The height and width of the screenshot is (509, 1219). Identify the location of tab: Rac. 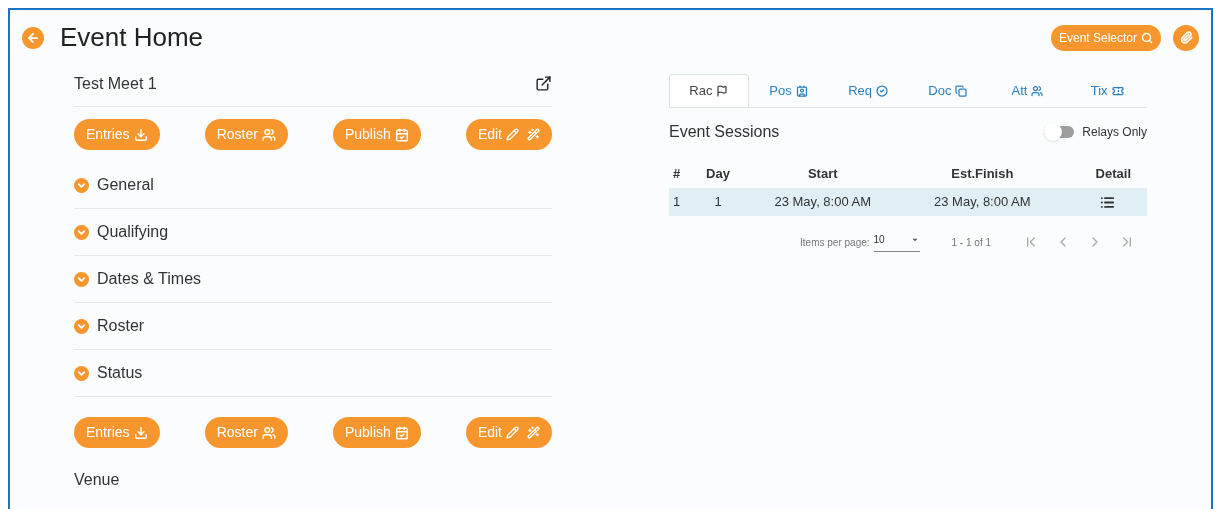
(709, 90).